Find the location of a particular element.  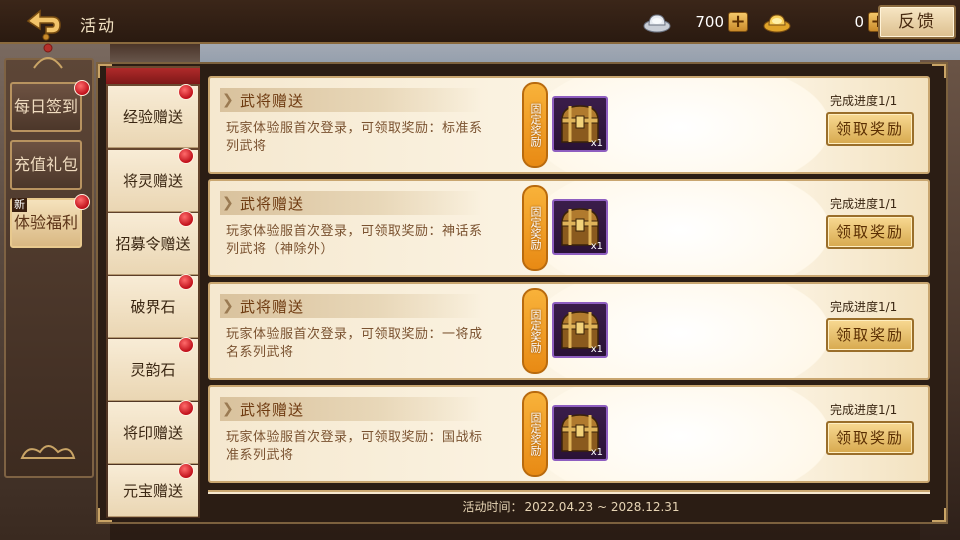

cloud-ornament-icon is located at coordinates (48, 452).